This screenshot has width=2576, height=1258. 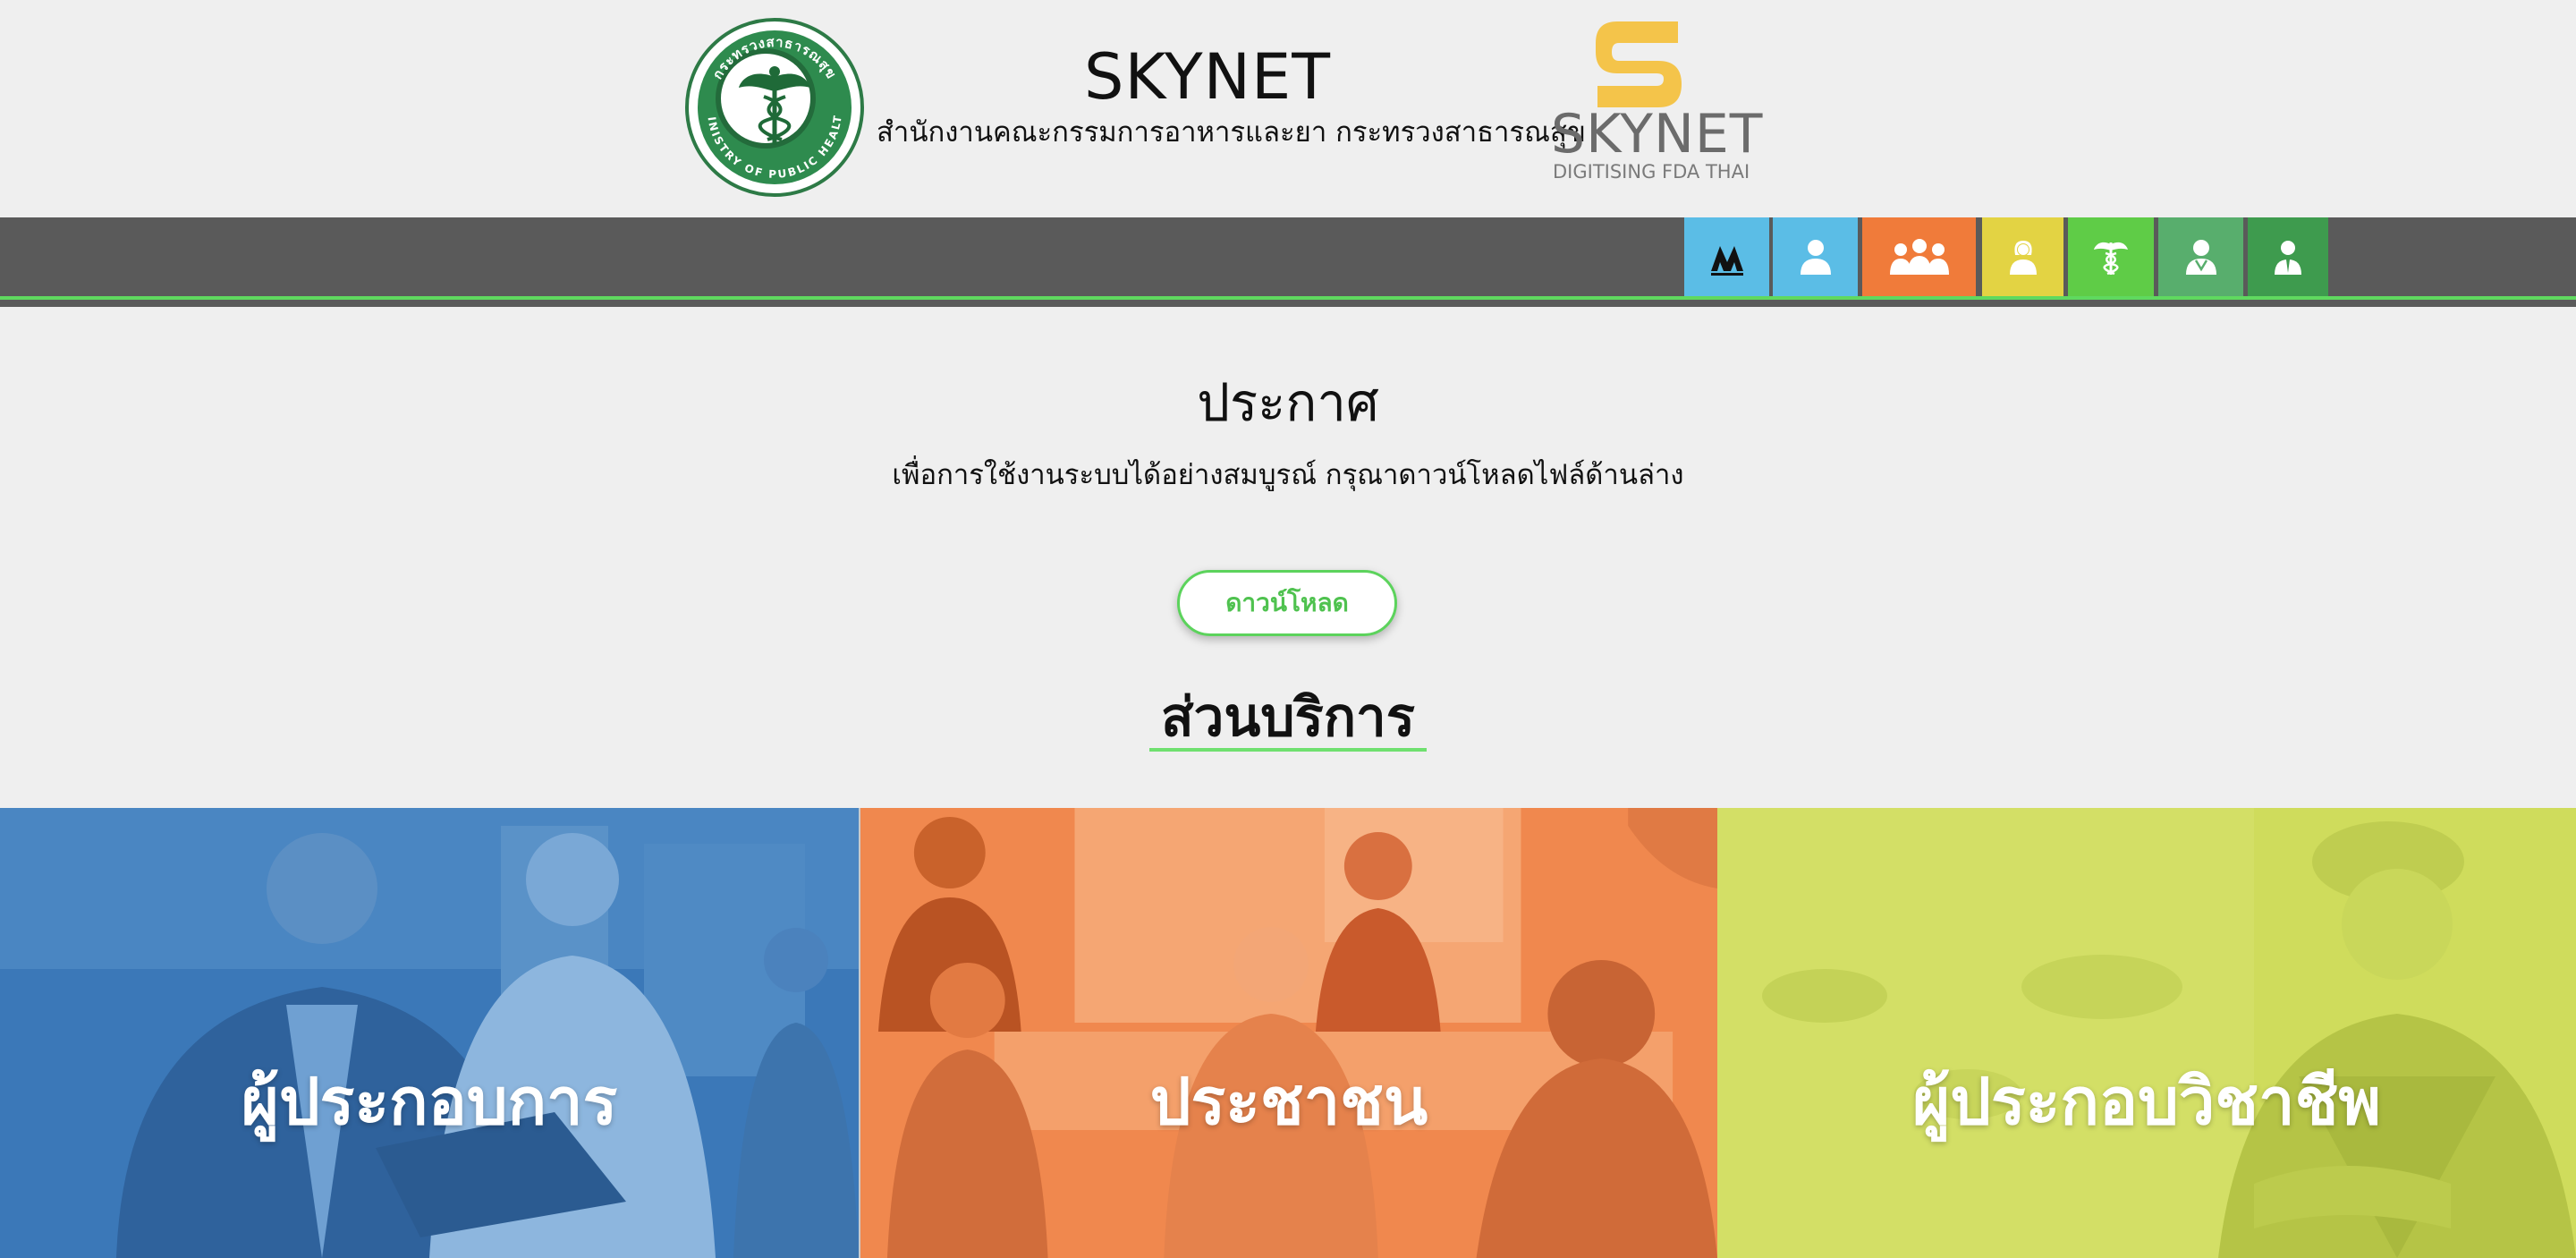 I want to click on agency-logo-icon, so click(x=1726, y=261).